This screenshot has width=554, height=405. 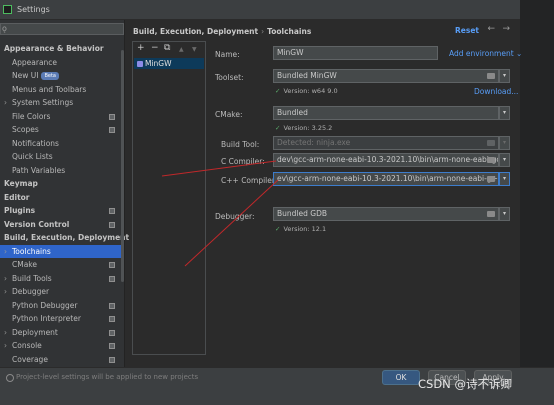 What do you see at coordinates (290, 52) in the screenshot?
I see `name-value: MinGW` at bounding box center [290, 52].